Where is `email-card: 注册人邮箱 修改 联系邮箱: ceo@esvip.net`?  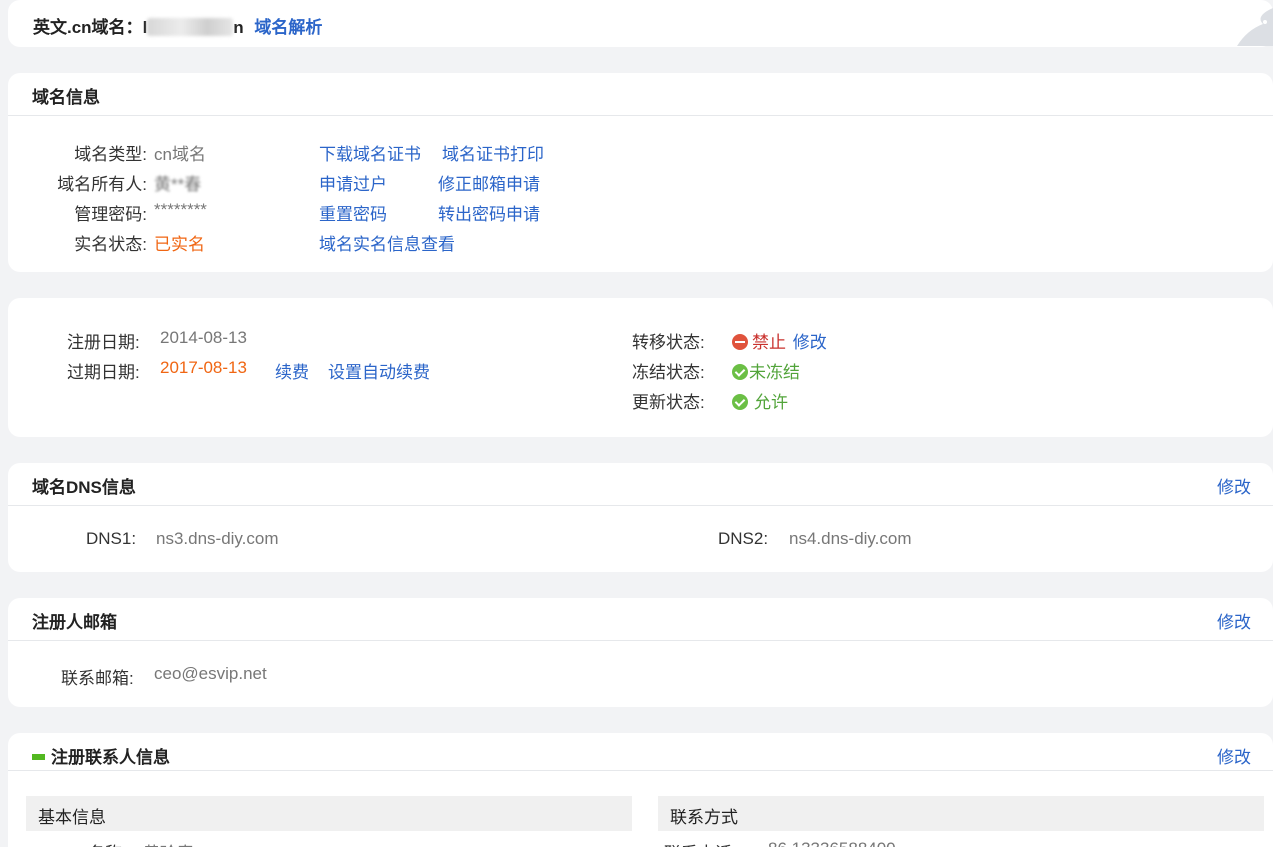 email-card: 注册人邮箱 修改 联系邮箱: ceo@esvip.net is located at coordinates (640, 652).